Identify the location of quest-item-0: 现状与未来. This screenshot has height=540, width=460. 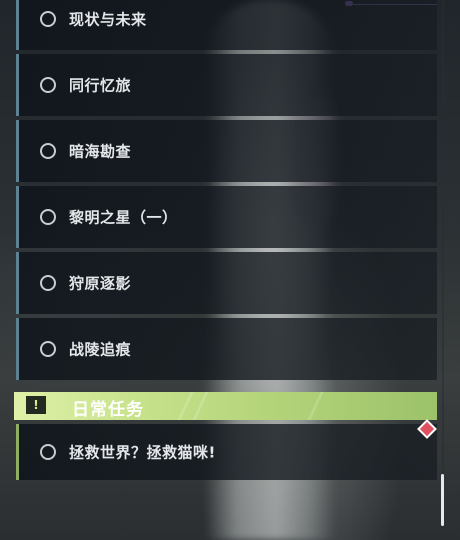
(226, 25).